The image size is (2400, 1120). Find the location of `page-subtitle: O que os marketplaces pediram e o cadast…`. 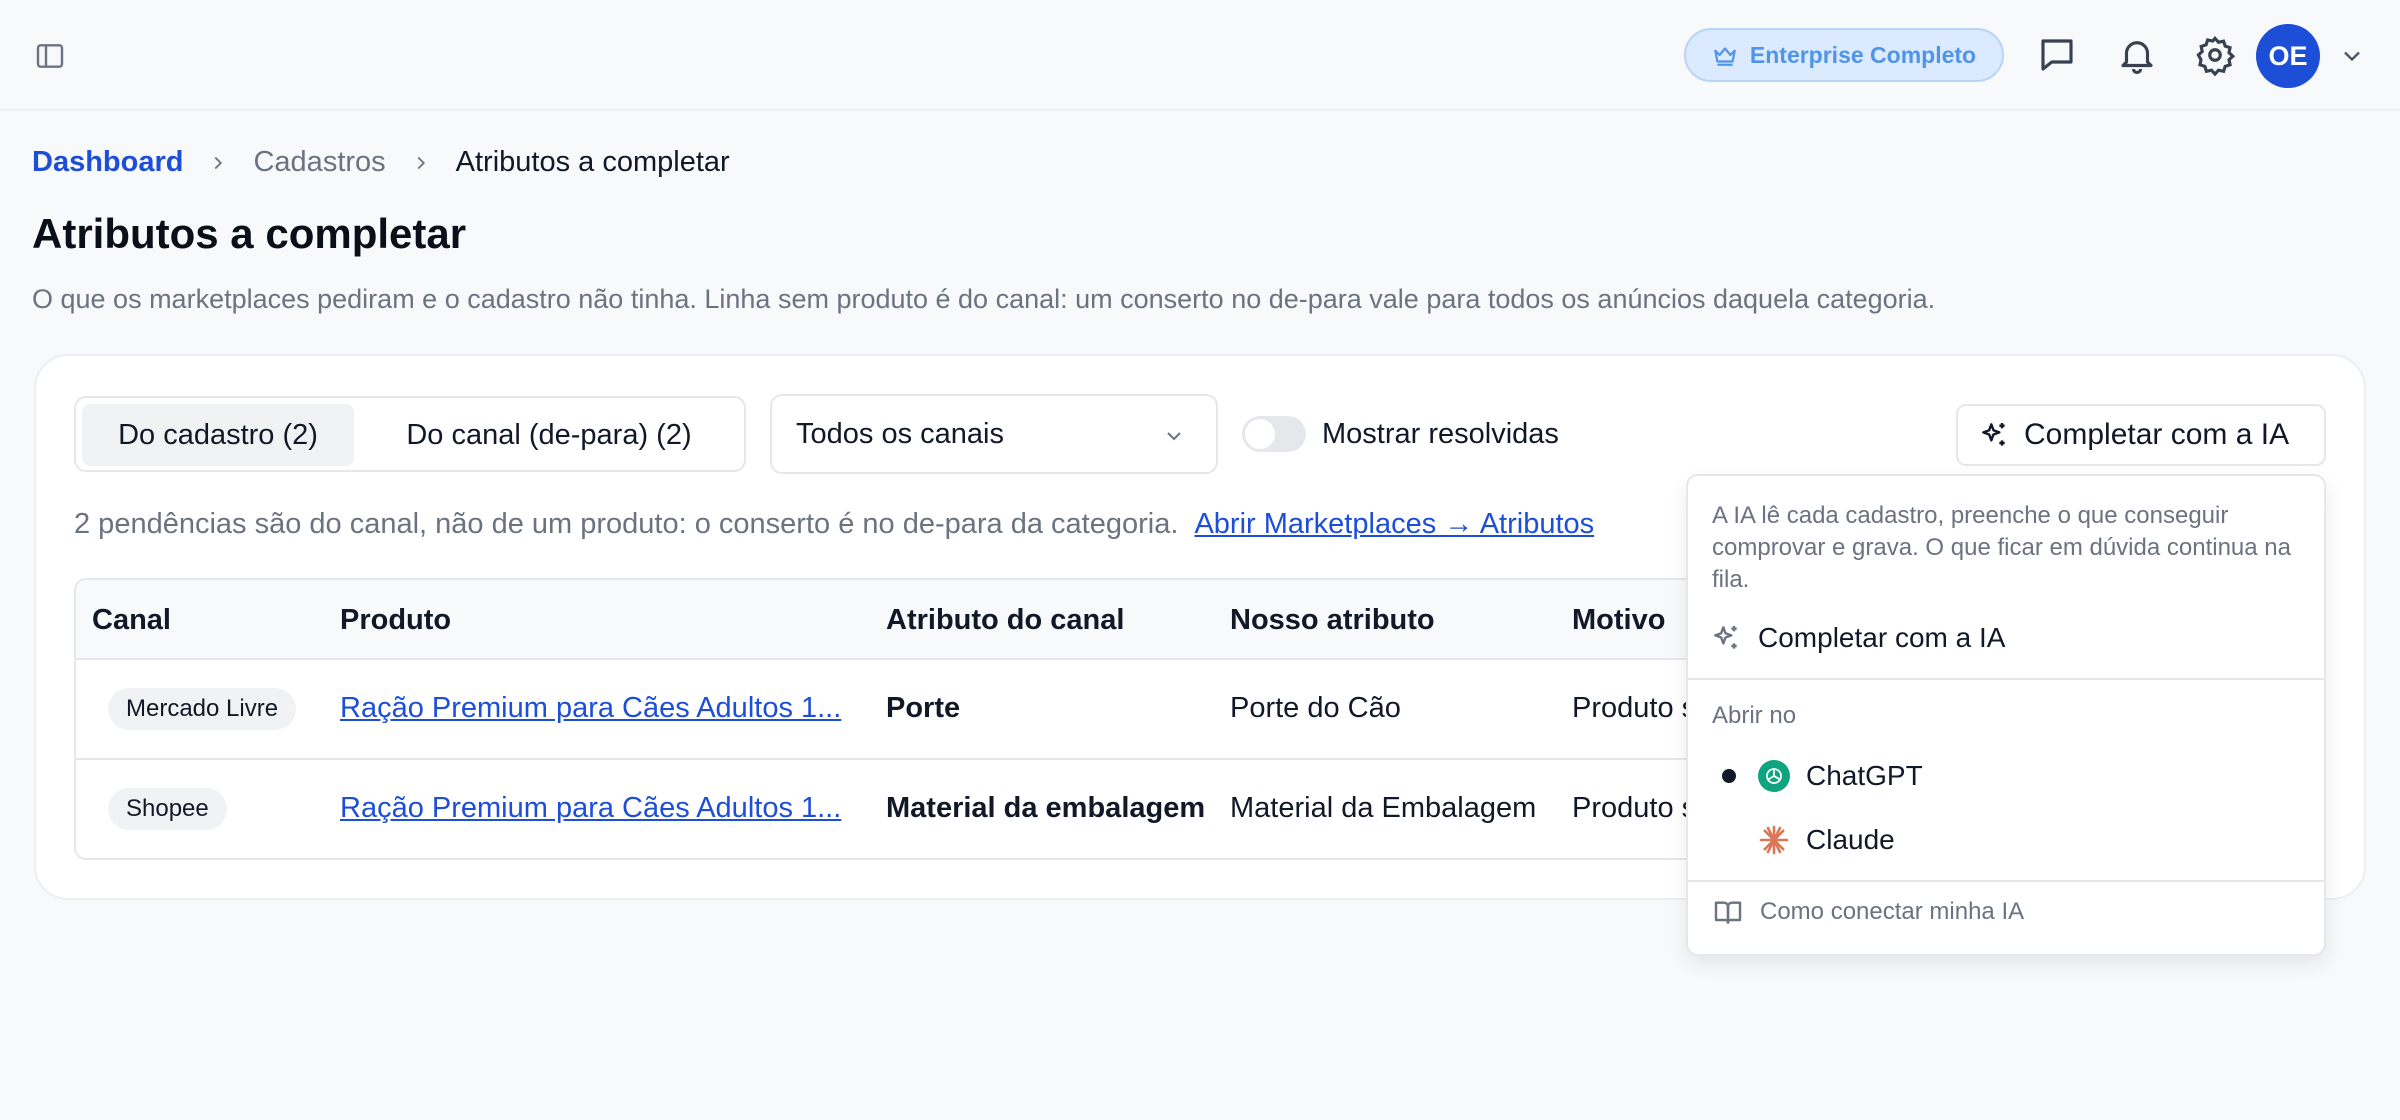

page-subtitle: O que os marketplaces pediram e o cadast… is located at coordinates (984, 299).